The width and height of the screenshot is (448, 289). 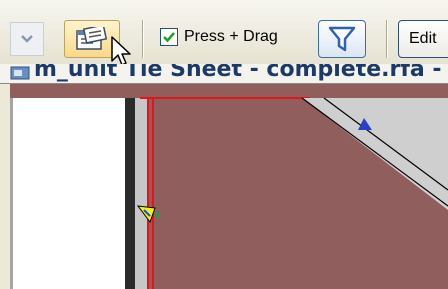 I want to click on dropdown-arrow-icon, so click(x=27, y=39).